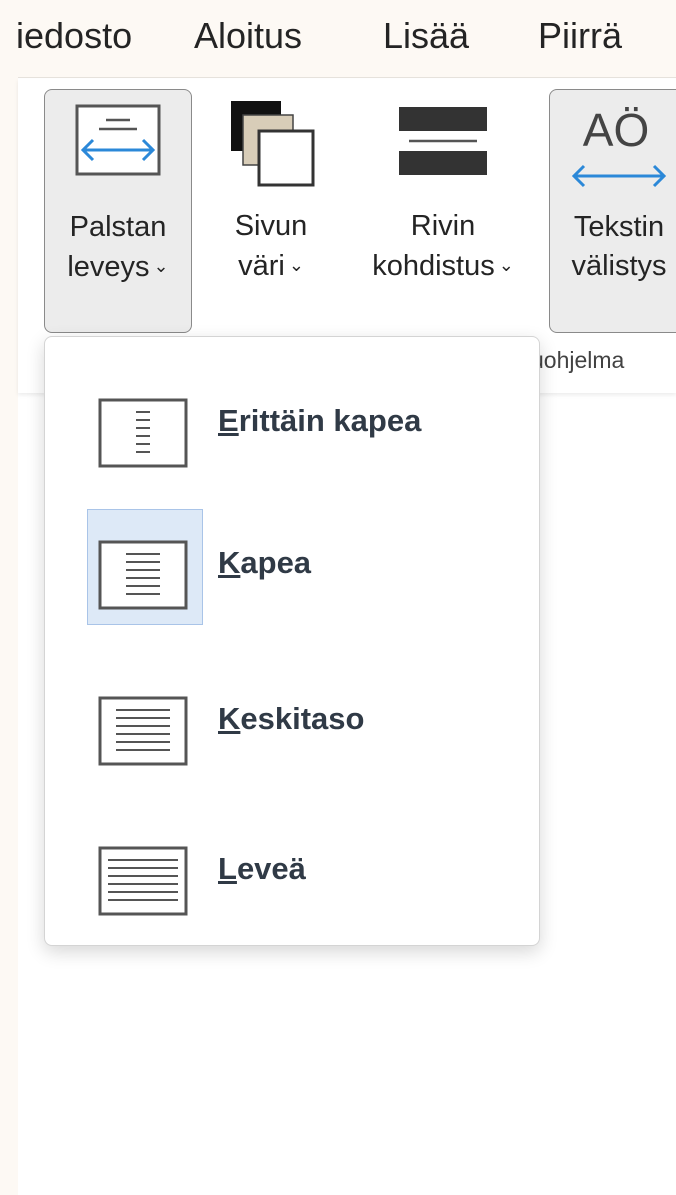 The width and height of the screenshot is (676, 1195). What do you see at coordinates (619, 227) in the screenshot?
I see `text-spacing-label-line1: Tekstin` at bounding box center [619, 227].